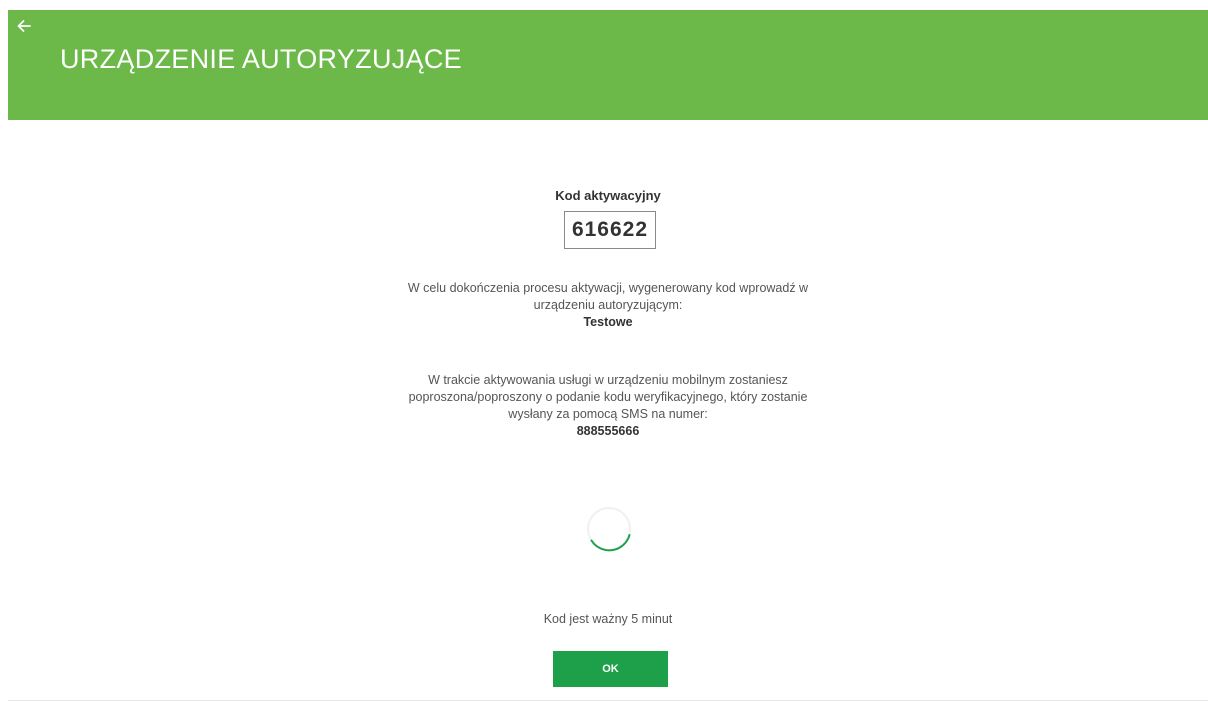 The width and height of the screenshot is (1208, 704). Describe the element at coordinates (608, 322) in the screenshot. I see `device-name: Testowe` at that location.